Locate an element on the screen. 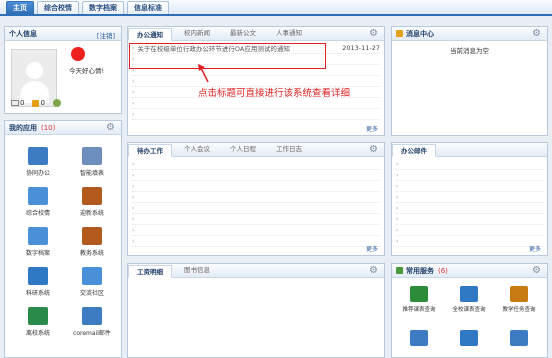 This screenshot has width=552, height=358. tab-meetings: 个人会议 is located at coordinates (197, 149).